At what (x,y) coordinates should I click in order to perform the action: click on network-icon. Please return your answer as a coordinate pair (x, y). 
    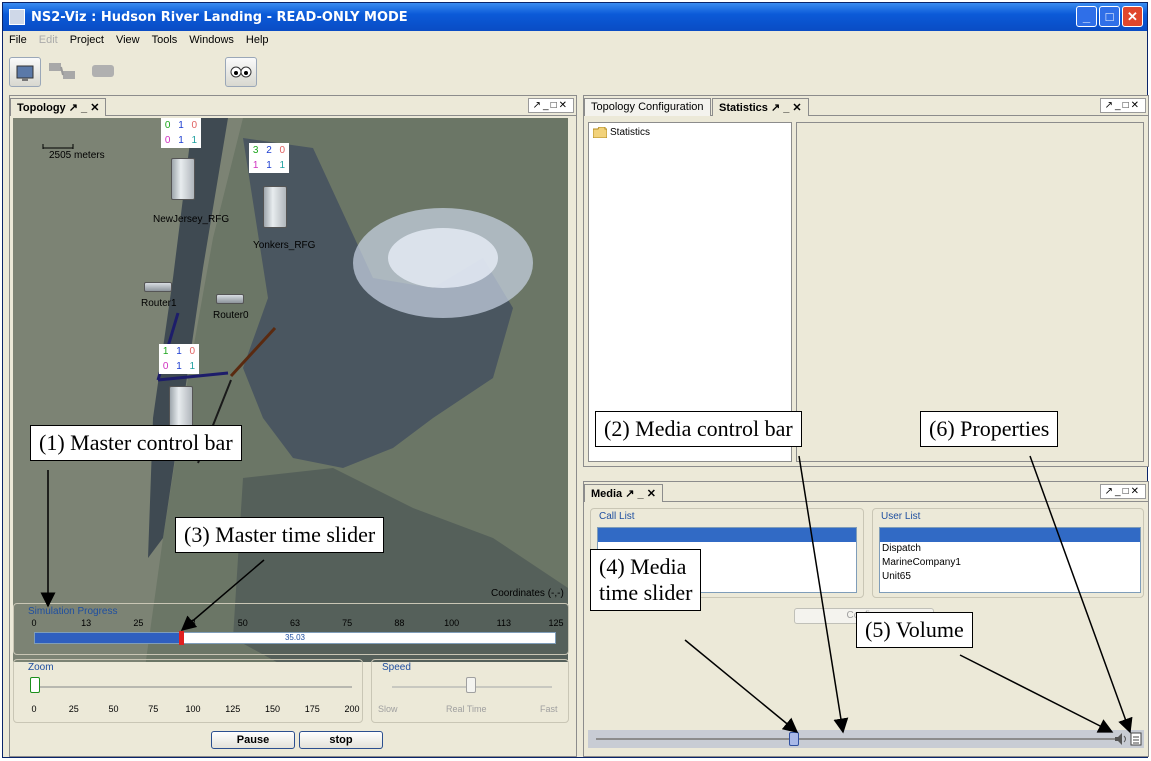
    Looking at the image, I should click on (62, 71).